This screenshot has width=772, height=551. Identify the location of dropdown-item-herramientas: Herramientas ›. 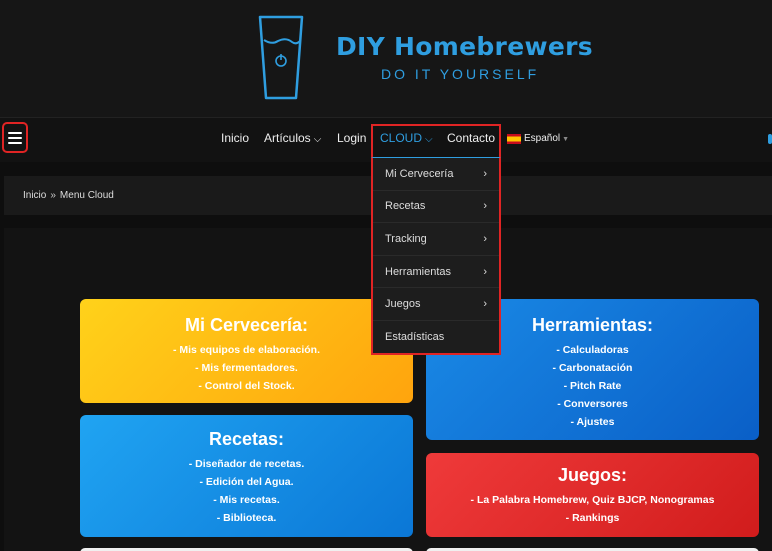
(436, 272).